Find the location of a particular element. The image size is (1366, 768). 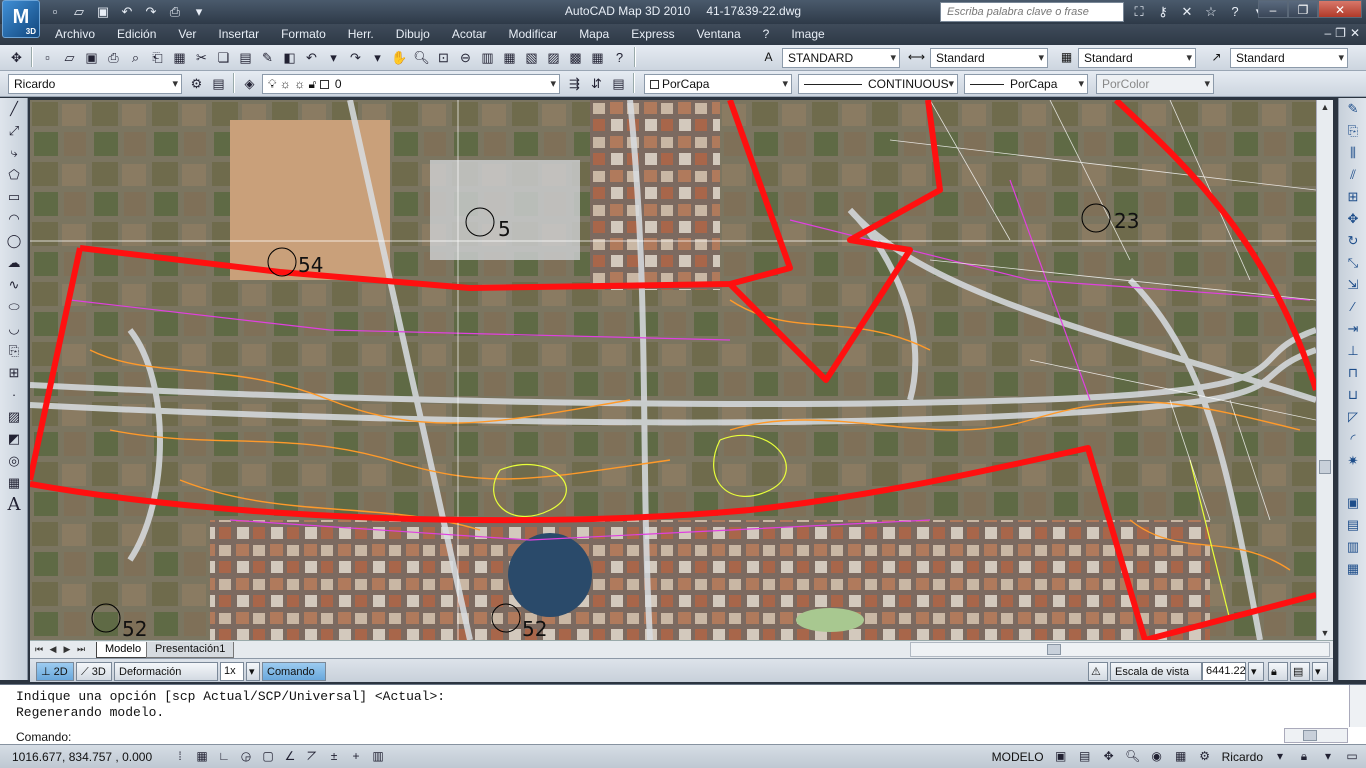

redo-dropdown-icon: ▾ is located at coordinates (377, 57).